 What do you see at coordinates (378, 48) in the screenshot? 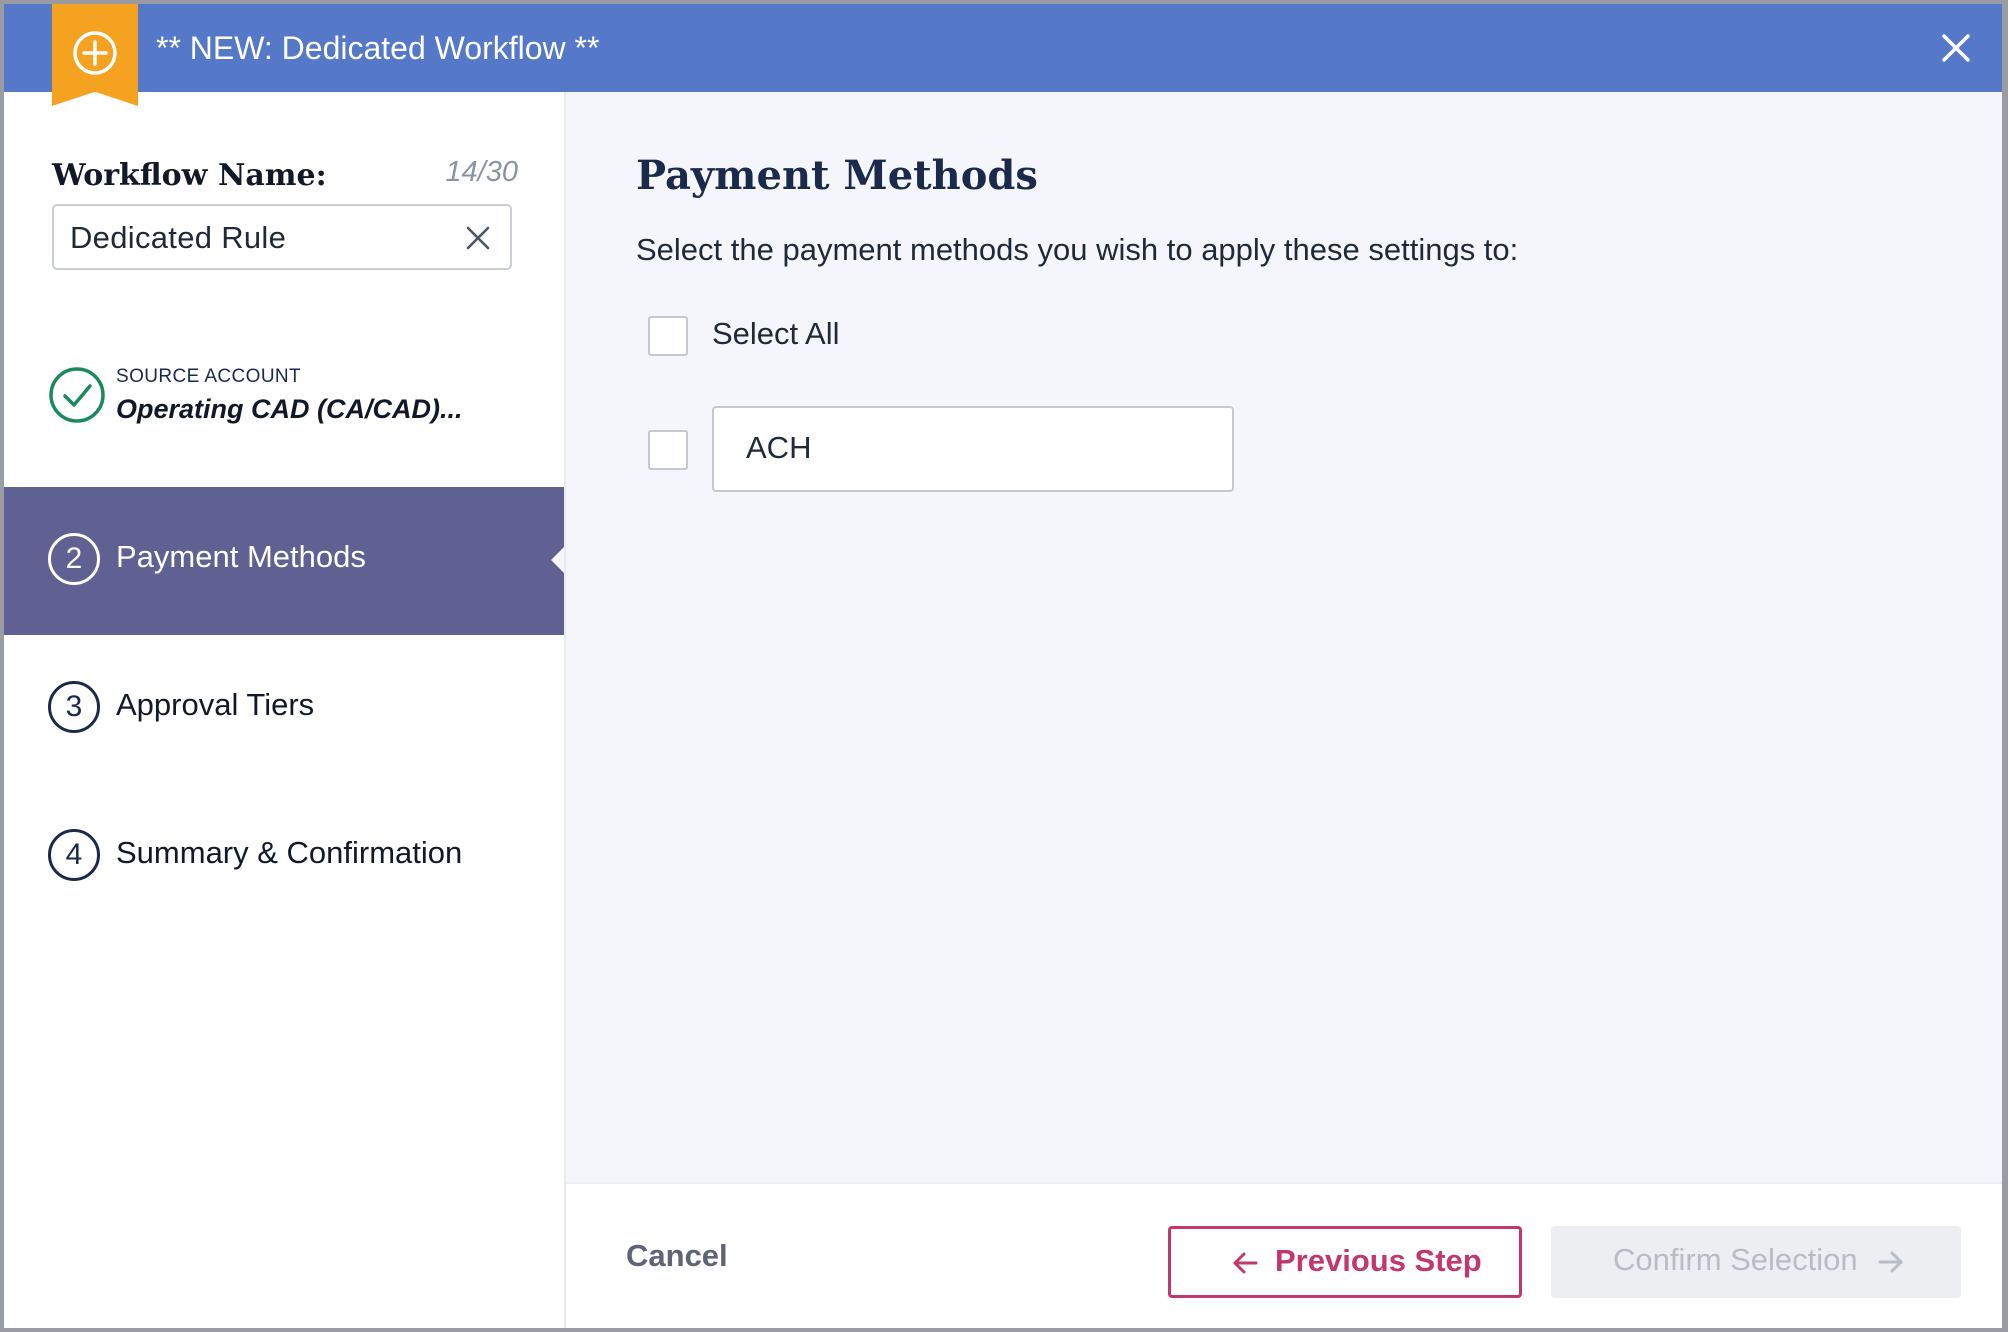
I see `modal-title: ** NEW: Dedicated Workflow **` at bounding box center [378, 48].